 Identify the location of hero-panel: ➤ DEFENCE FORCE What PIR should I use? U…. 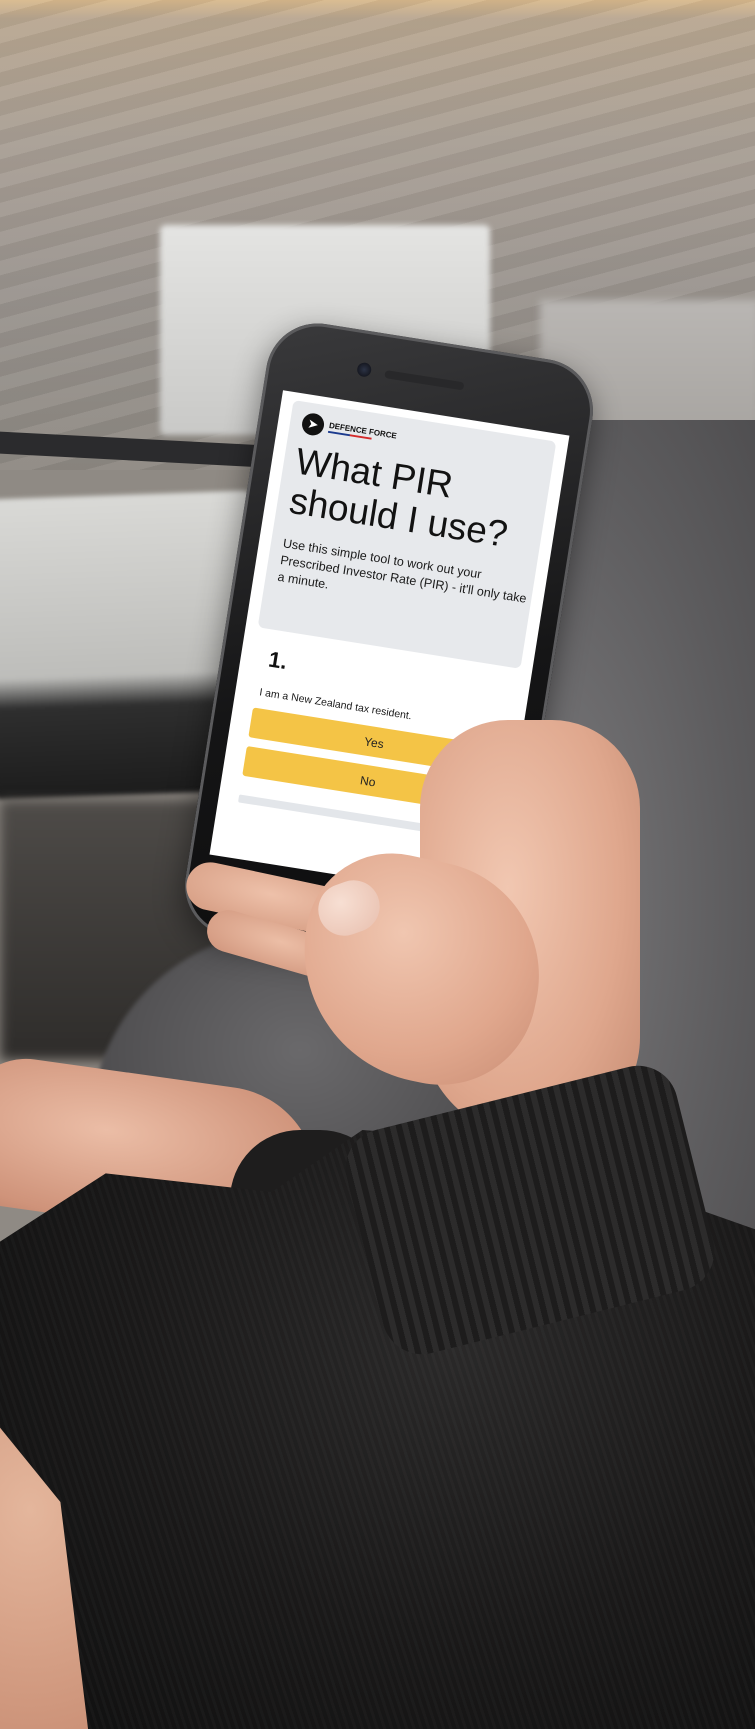
(407, 534).